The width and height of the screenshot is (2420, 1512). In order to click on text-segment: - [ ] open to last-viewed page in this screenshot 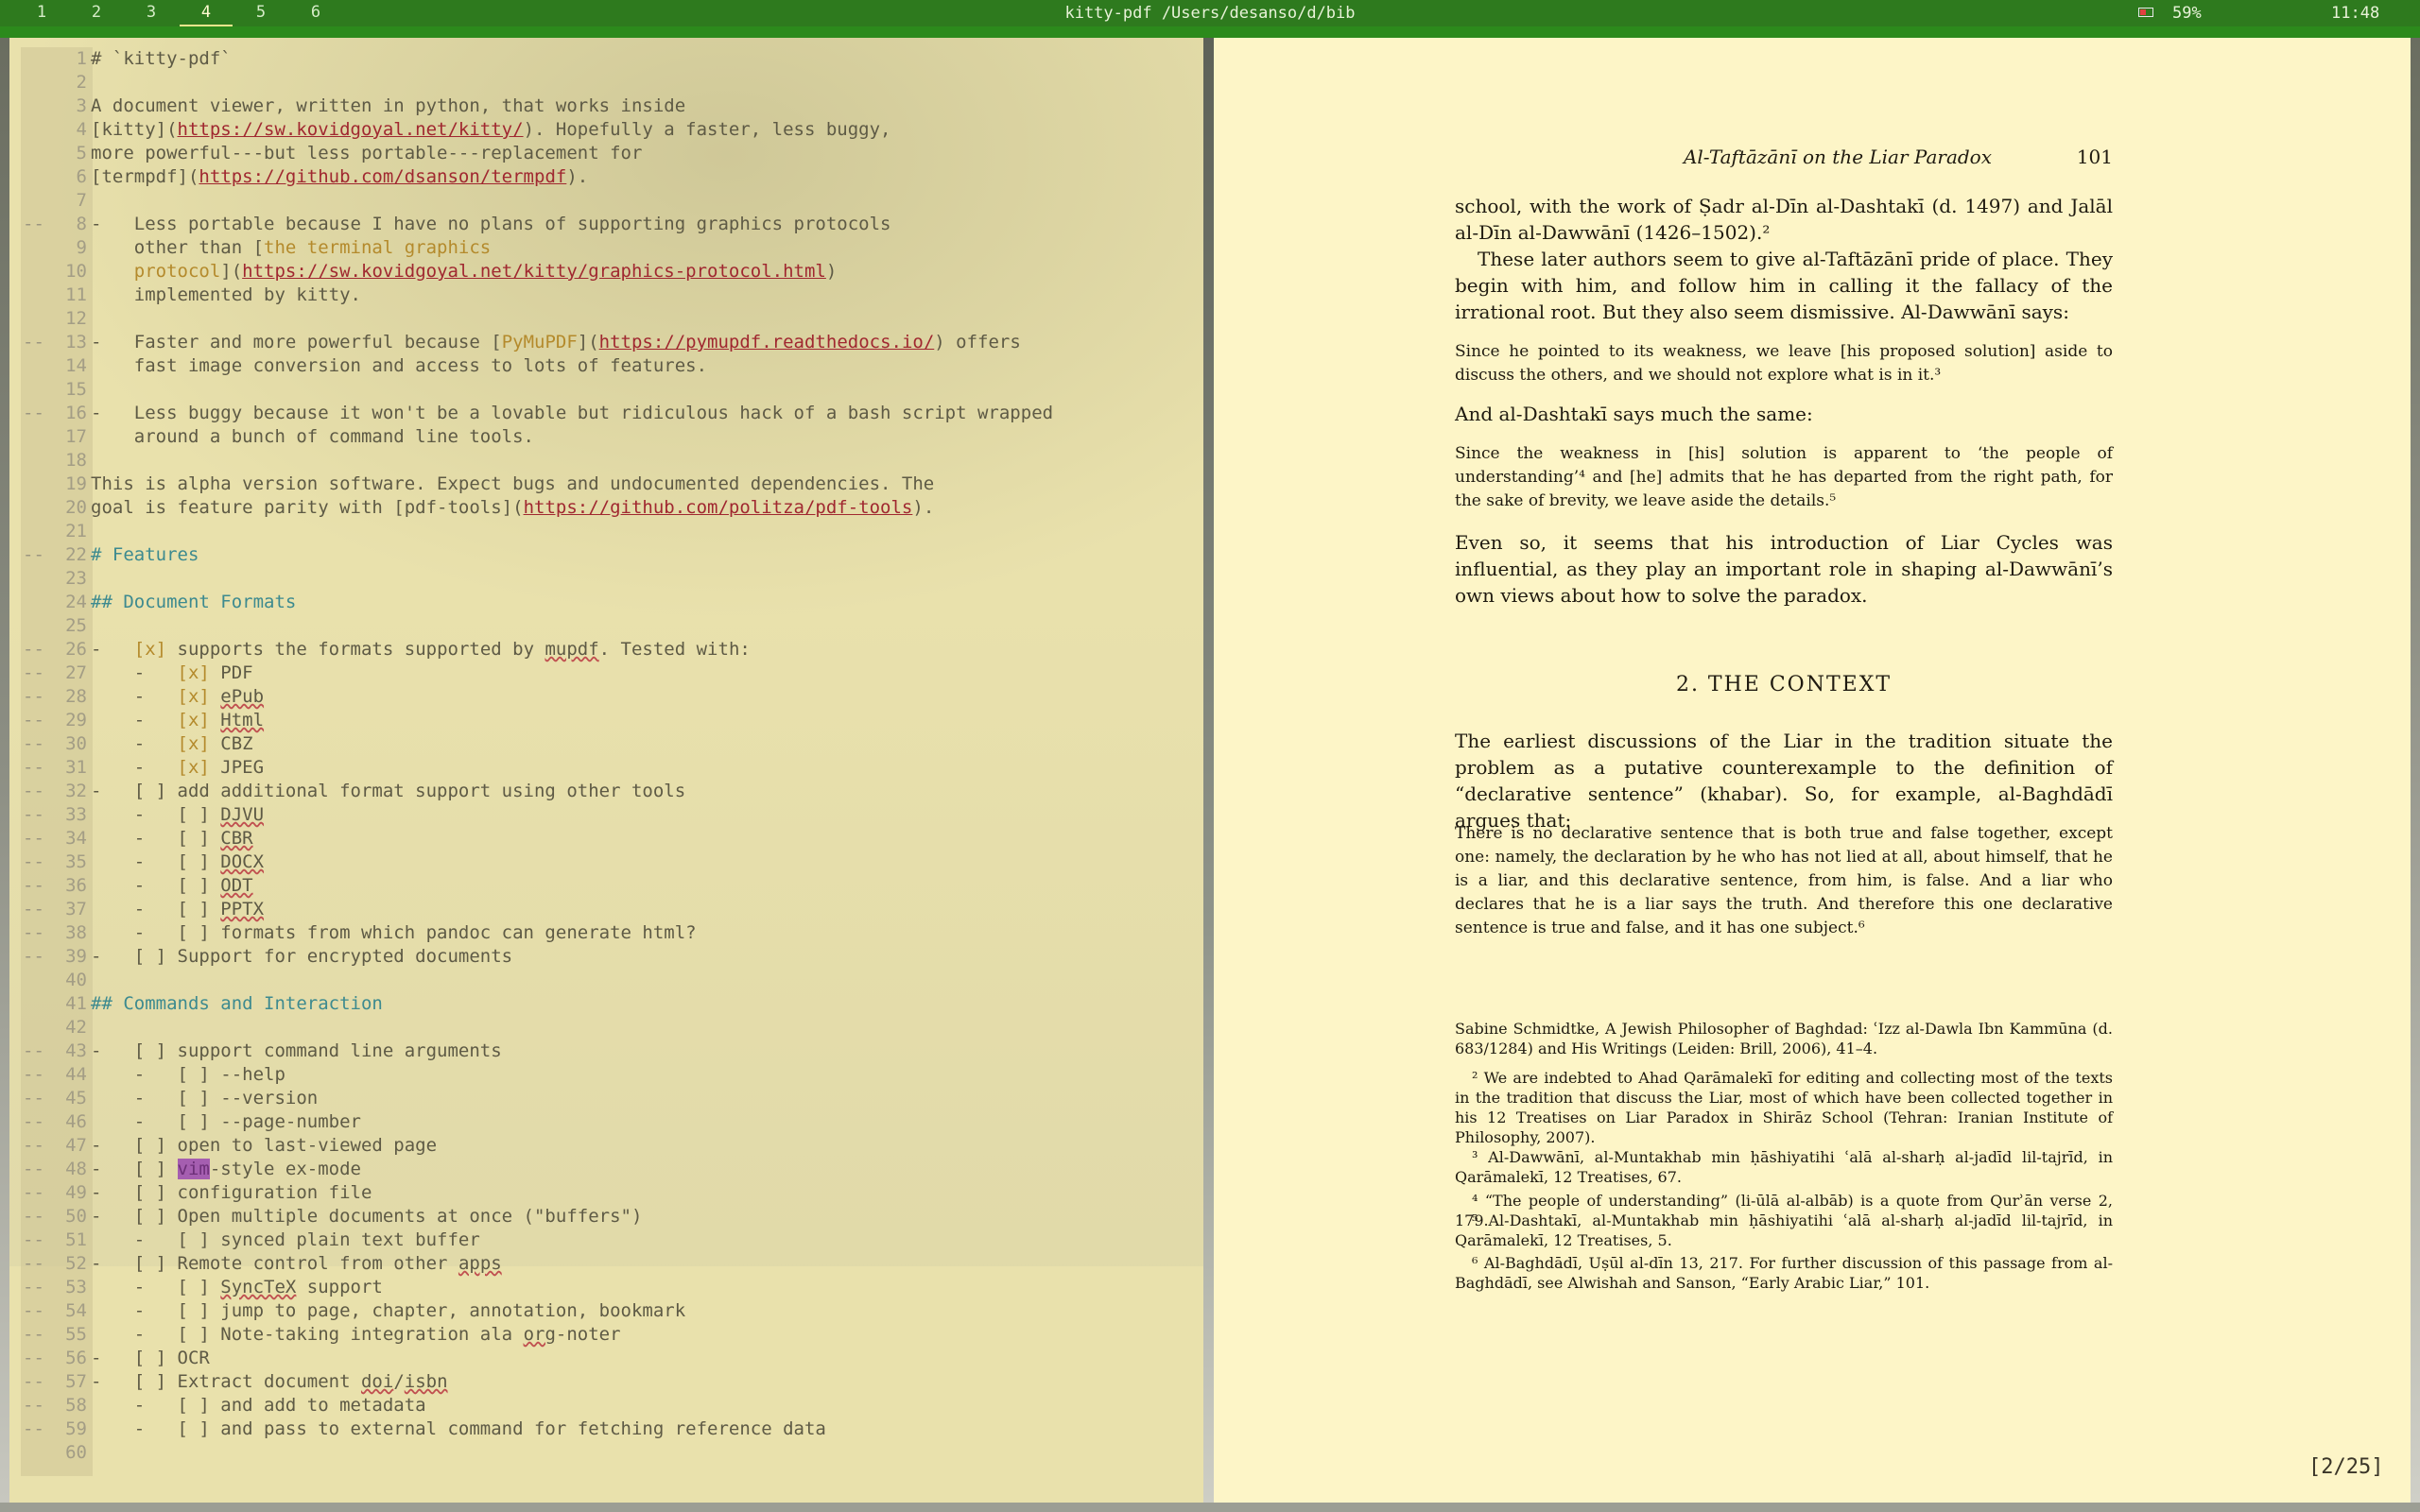, I will do `click(264, 1145)`.